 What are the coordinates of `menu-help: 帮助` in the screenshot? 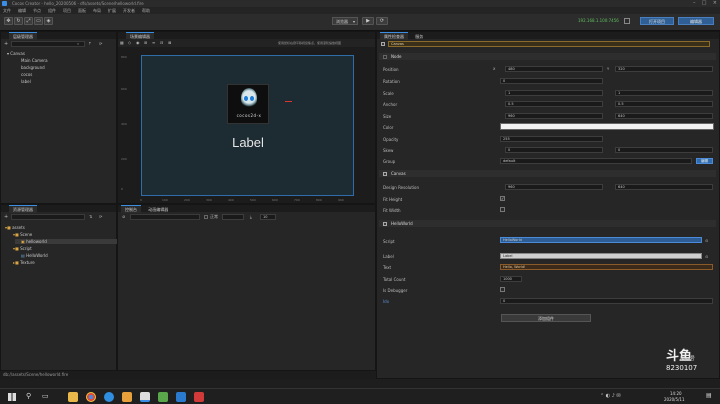 It's located at (146, 10).